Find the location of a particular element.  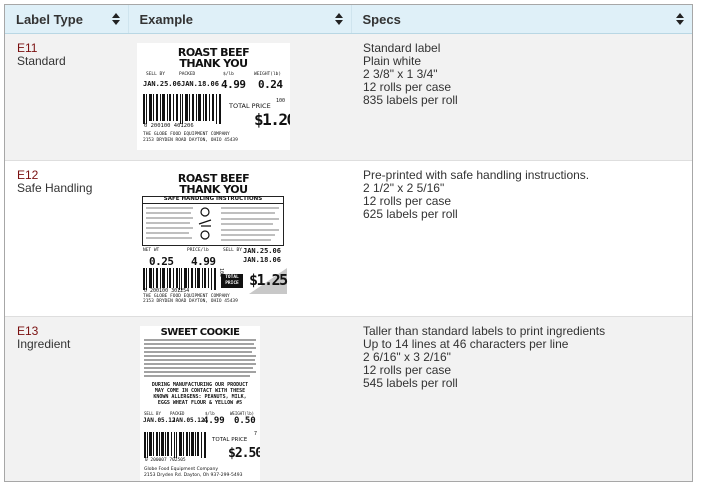

column-header-example: Example is located at coordinates (239, 19).